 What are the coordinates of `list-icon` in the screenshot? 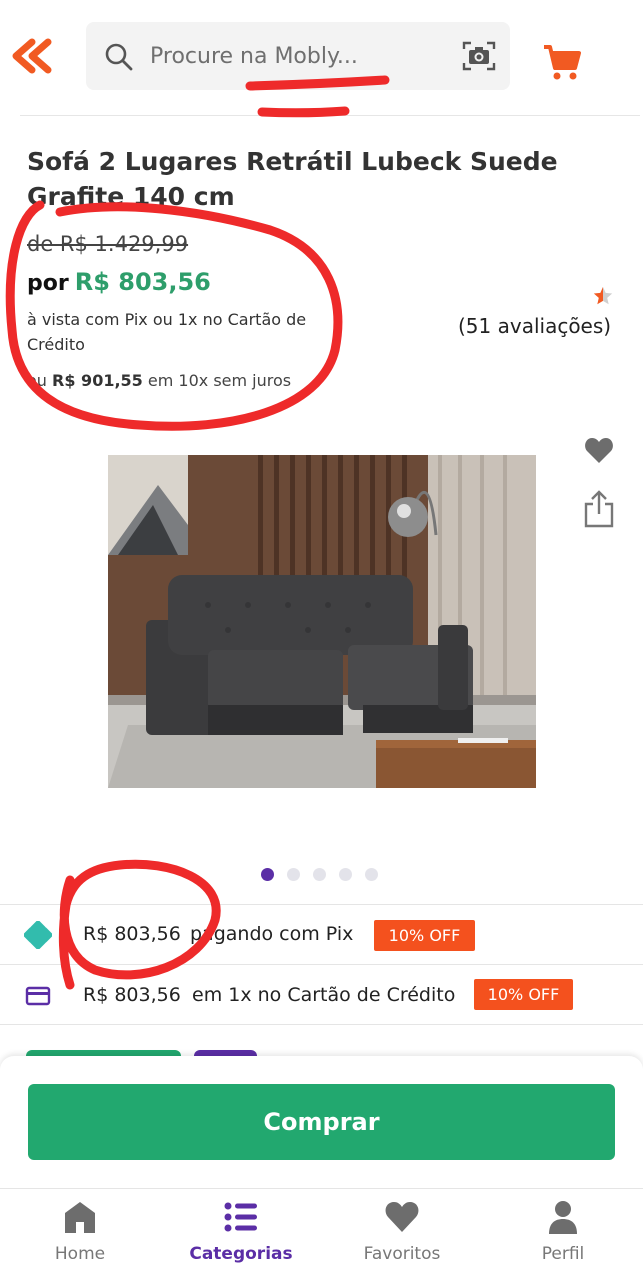 It's located at (240, 1217).